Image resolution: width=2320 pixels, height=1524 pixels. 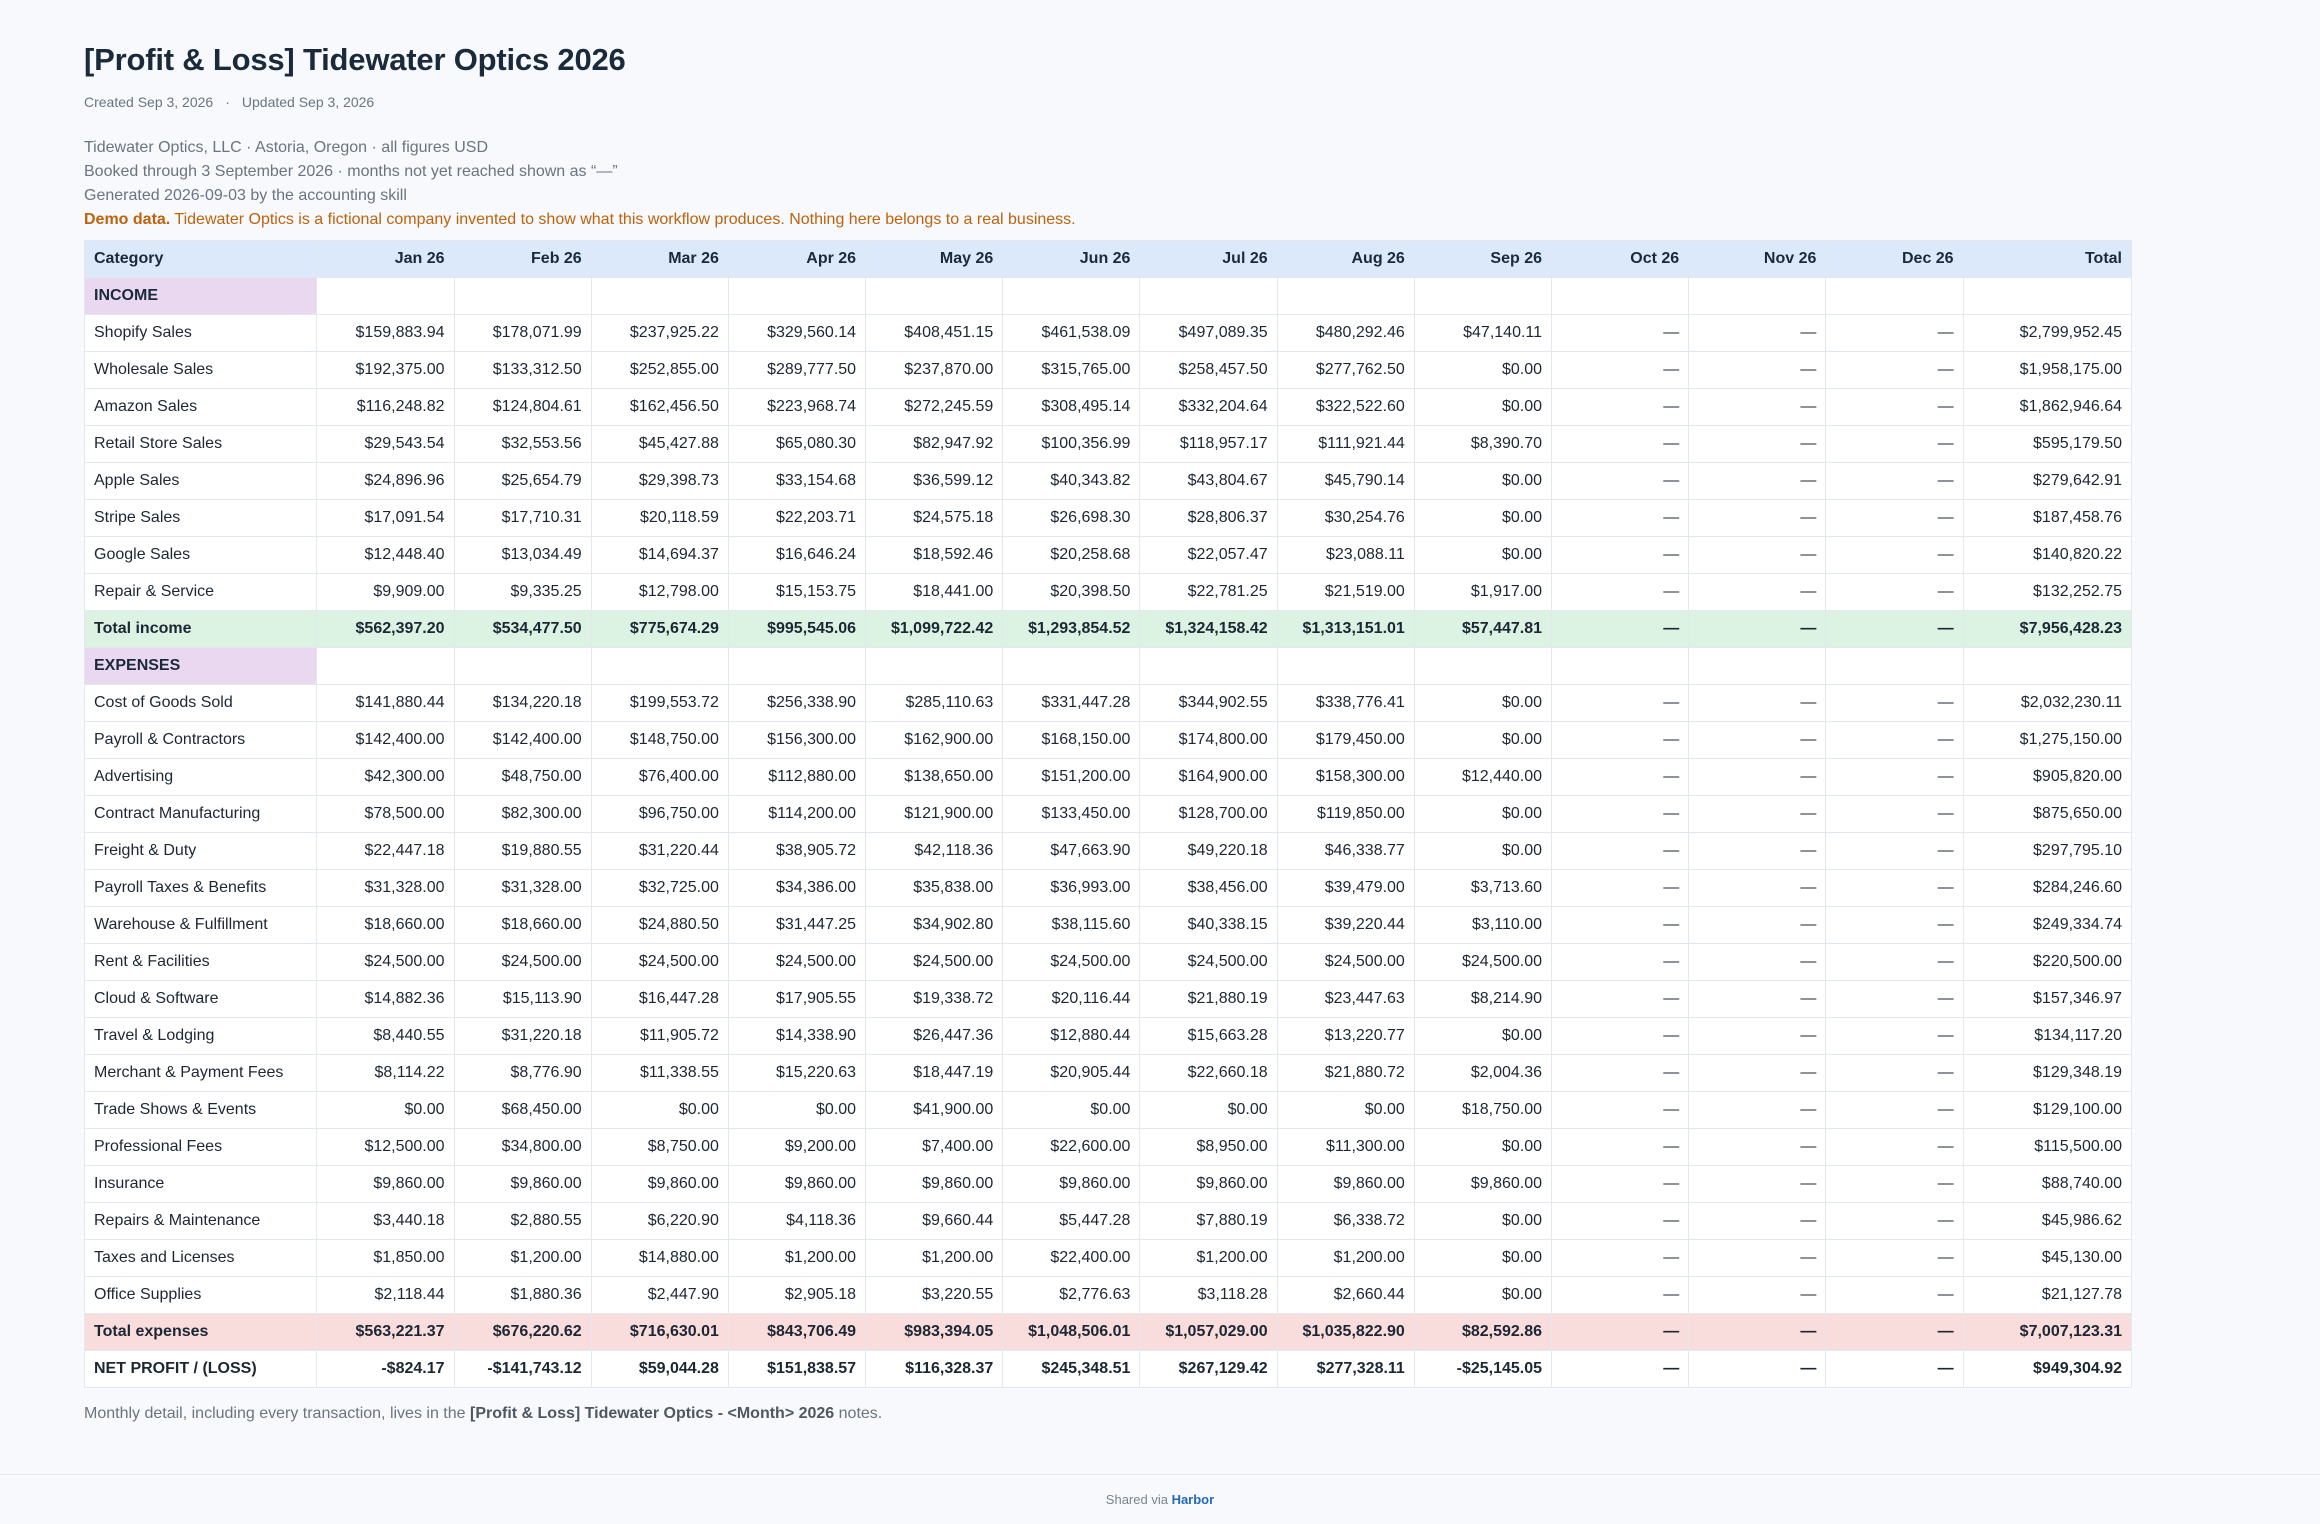 What do you see at coordinates (659, 1184) in the screenshot?
I see `month-cell: $9,860.00` at bounding box center [659, 1184].